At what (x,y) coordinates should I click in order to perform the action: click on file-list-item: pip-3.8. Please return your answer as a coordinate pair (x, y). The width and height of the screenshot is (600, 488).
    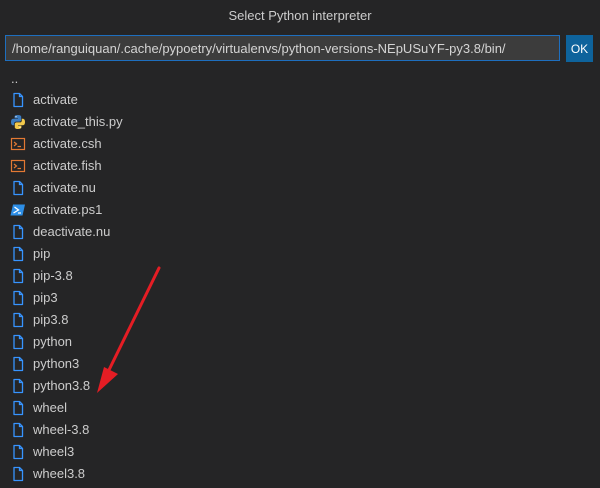
    Looking at the image, I should click on (300, 276).